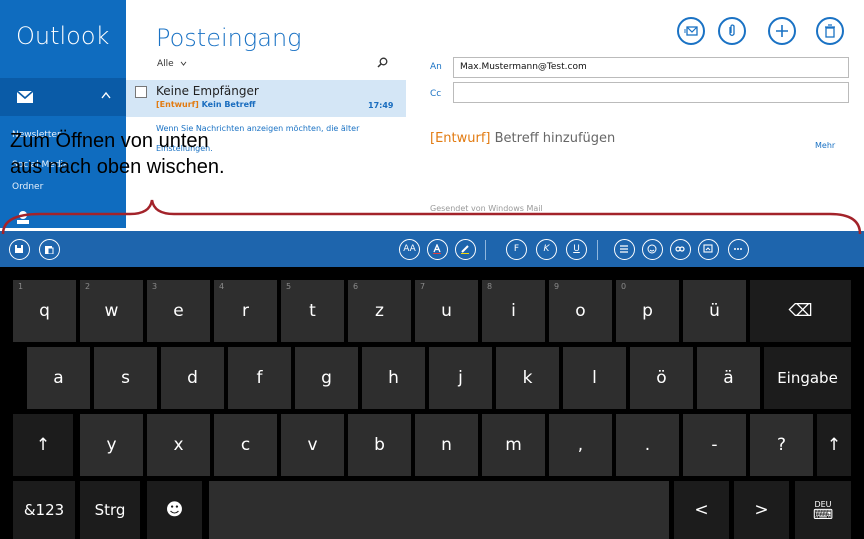 This screenshot has width=864, height=539. I want to click on send-mail-icon, so click(691, 31).